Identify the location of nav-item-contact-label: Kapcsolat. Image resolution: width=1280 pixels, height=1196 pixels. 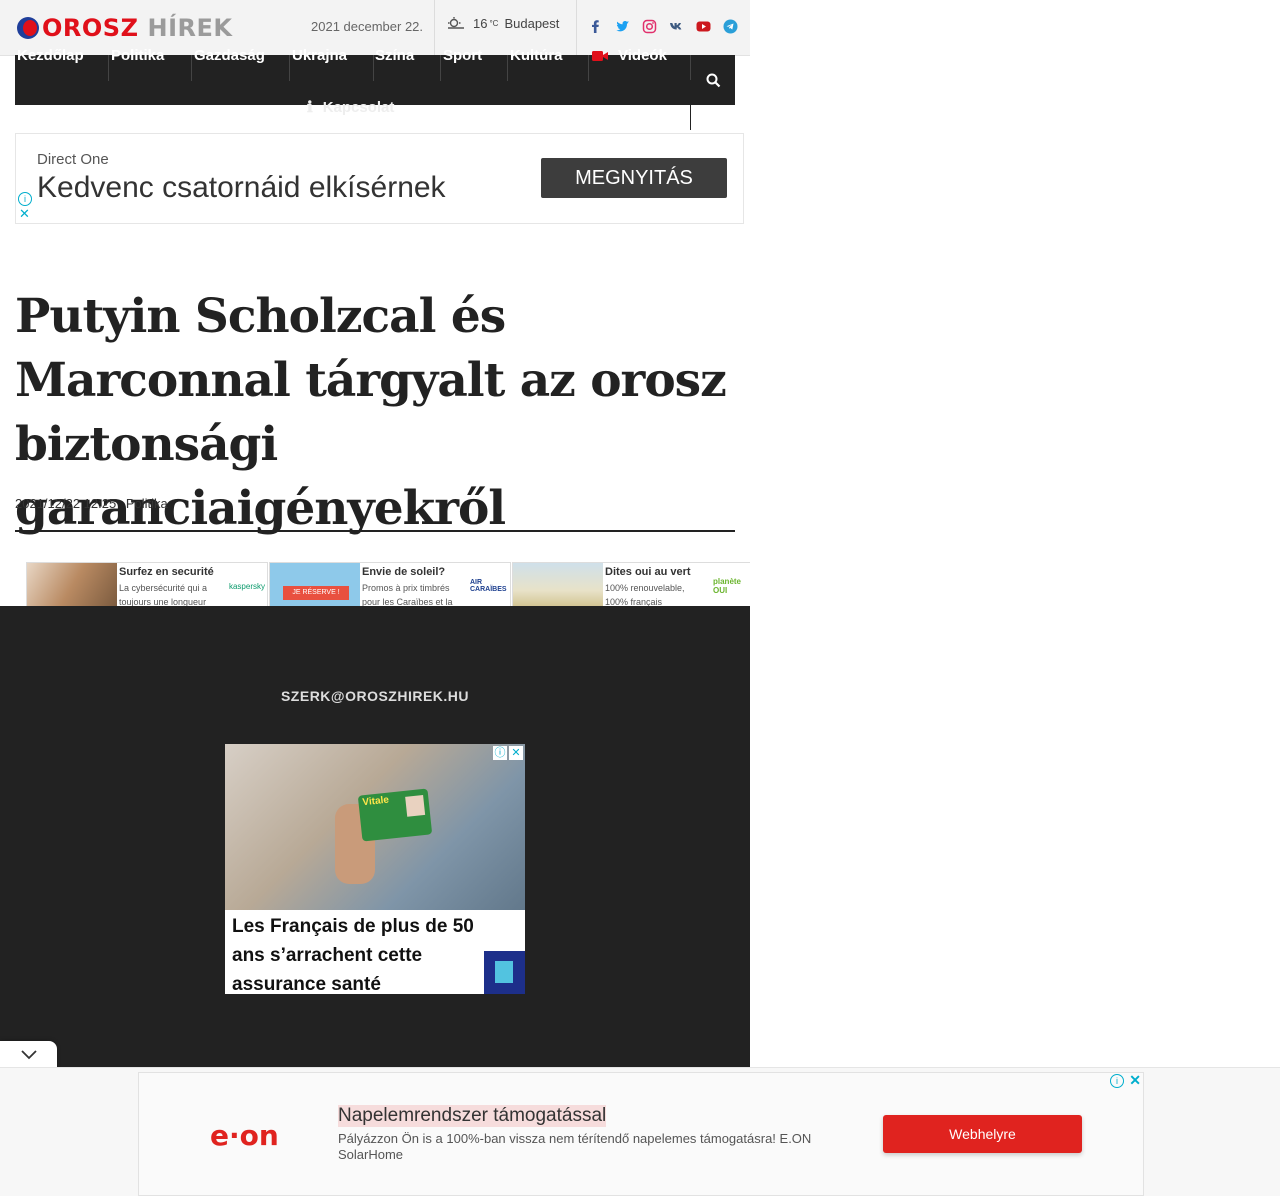
(358, 107).